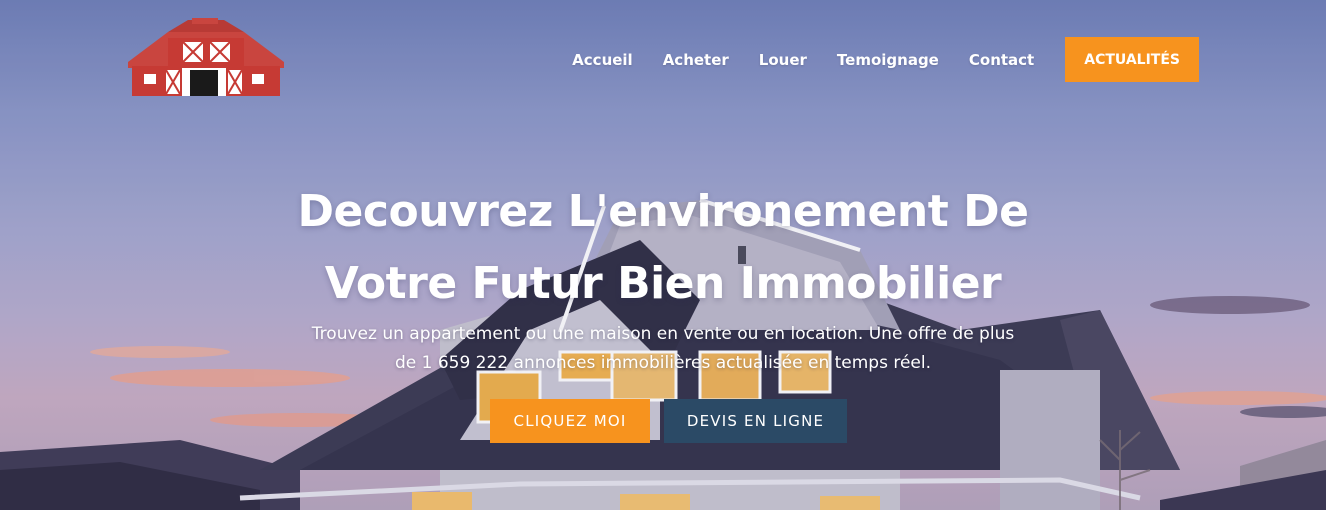  I want to click on nav-acheter: Acheter, so click(696, 60).